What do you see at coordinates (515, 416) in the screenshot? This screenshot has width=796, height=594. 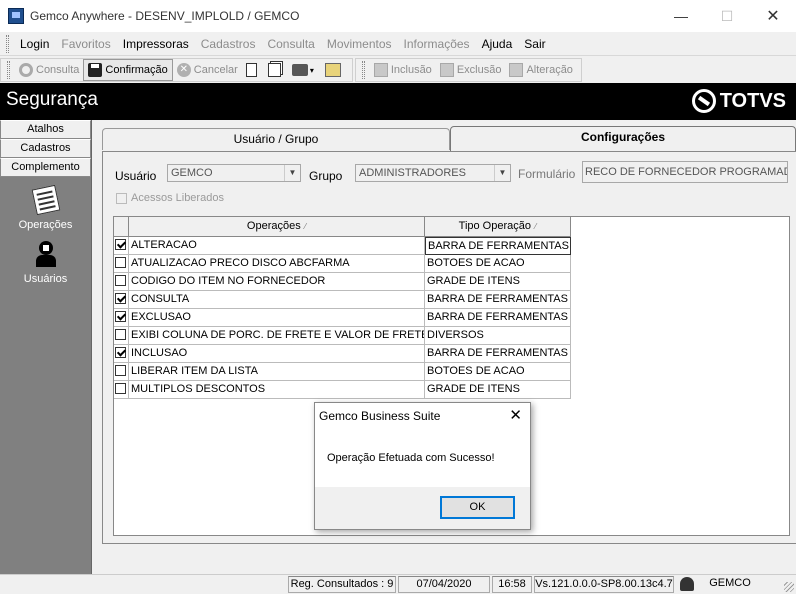 I see `dialog-close-button: ✕` at bounding box center [515, 416].